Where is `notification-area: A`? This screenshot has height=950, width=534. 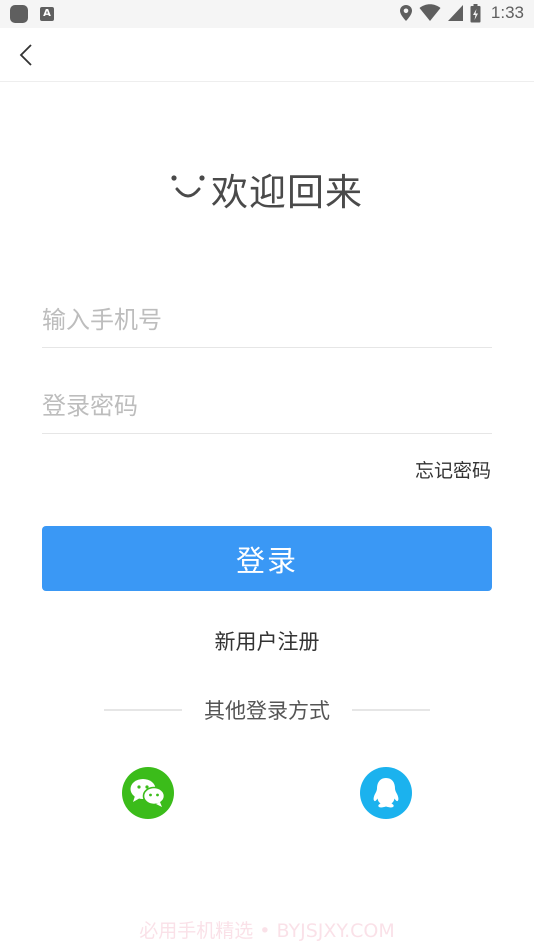
notification-area: A is located at coordinates (32, 14).